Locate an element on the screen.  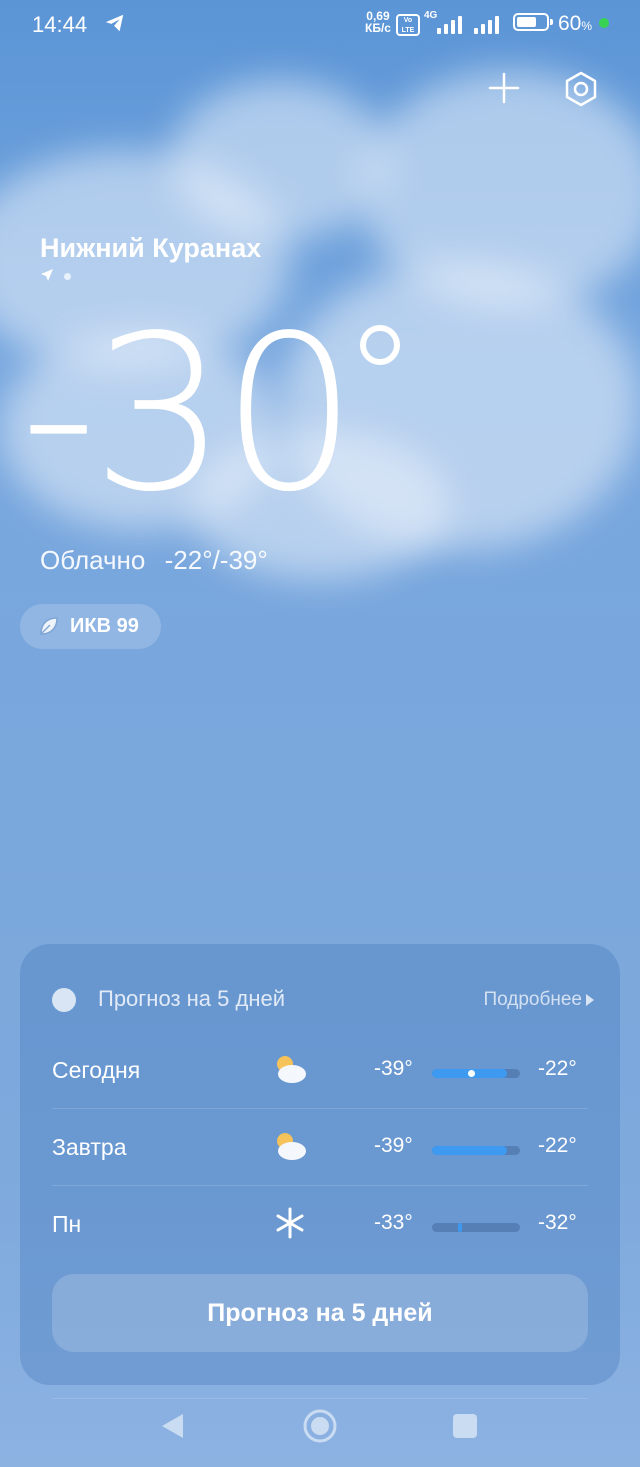
forecast-high: -32° is located at coordinates (557, 1222).